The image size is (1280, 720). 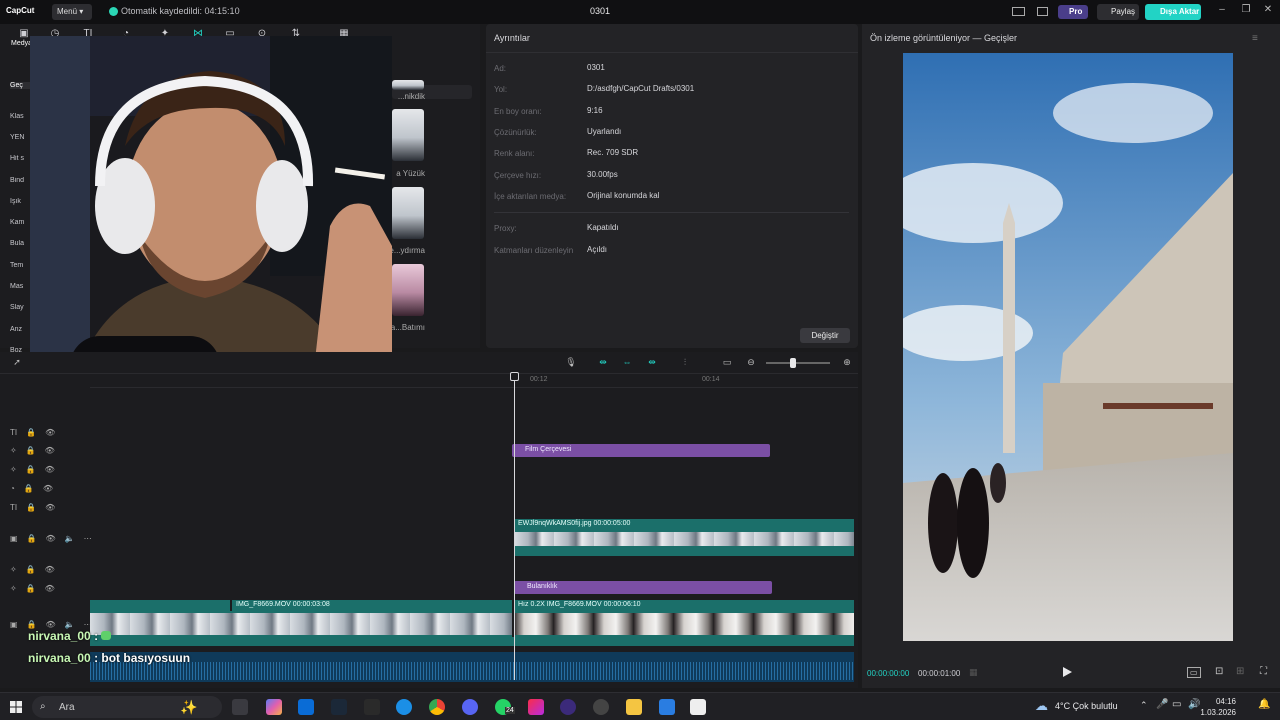 What do you see at coordinates (643, 587) in the screenshot?
I see `blur-clip: Bulanıklık` at bounding box center [643, 587].